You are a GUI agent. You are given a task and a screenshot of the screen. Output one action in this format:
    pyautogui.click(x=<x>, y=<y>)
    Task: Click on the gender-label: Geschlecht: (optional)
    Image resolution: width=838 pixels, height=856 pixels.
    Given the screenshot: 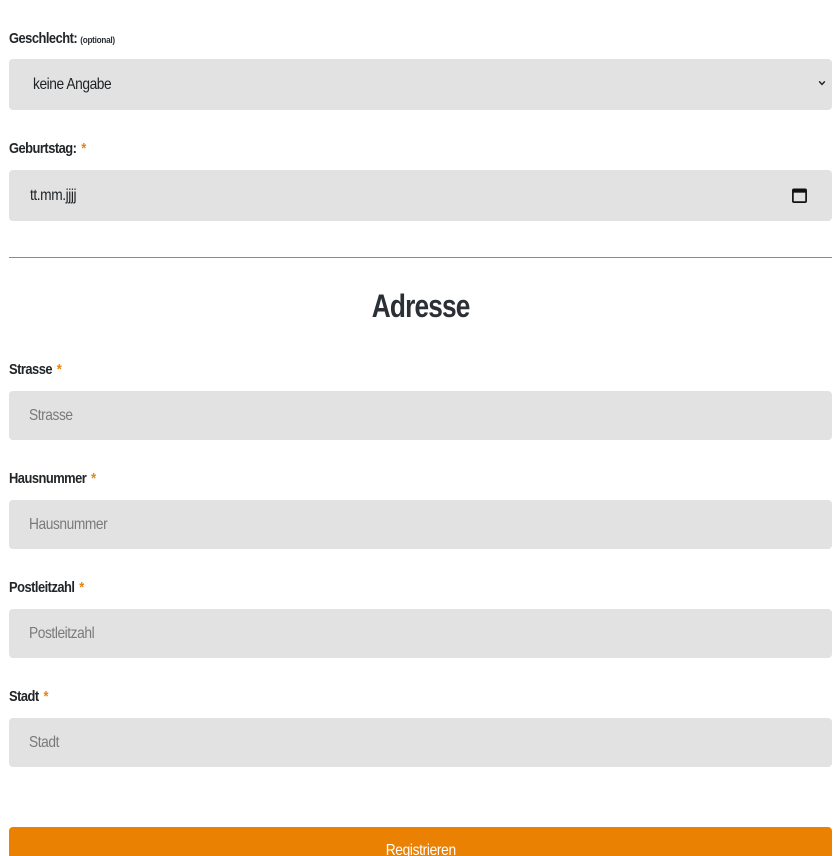 What is the action you would take?
    pyautogui.click(x=62, y=38)
    